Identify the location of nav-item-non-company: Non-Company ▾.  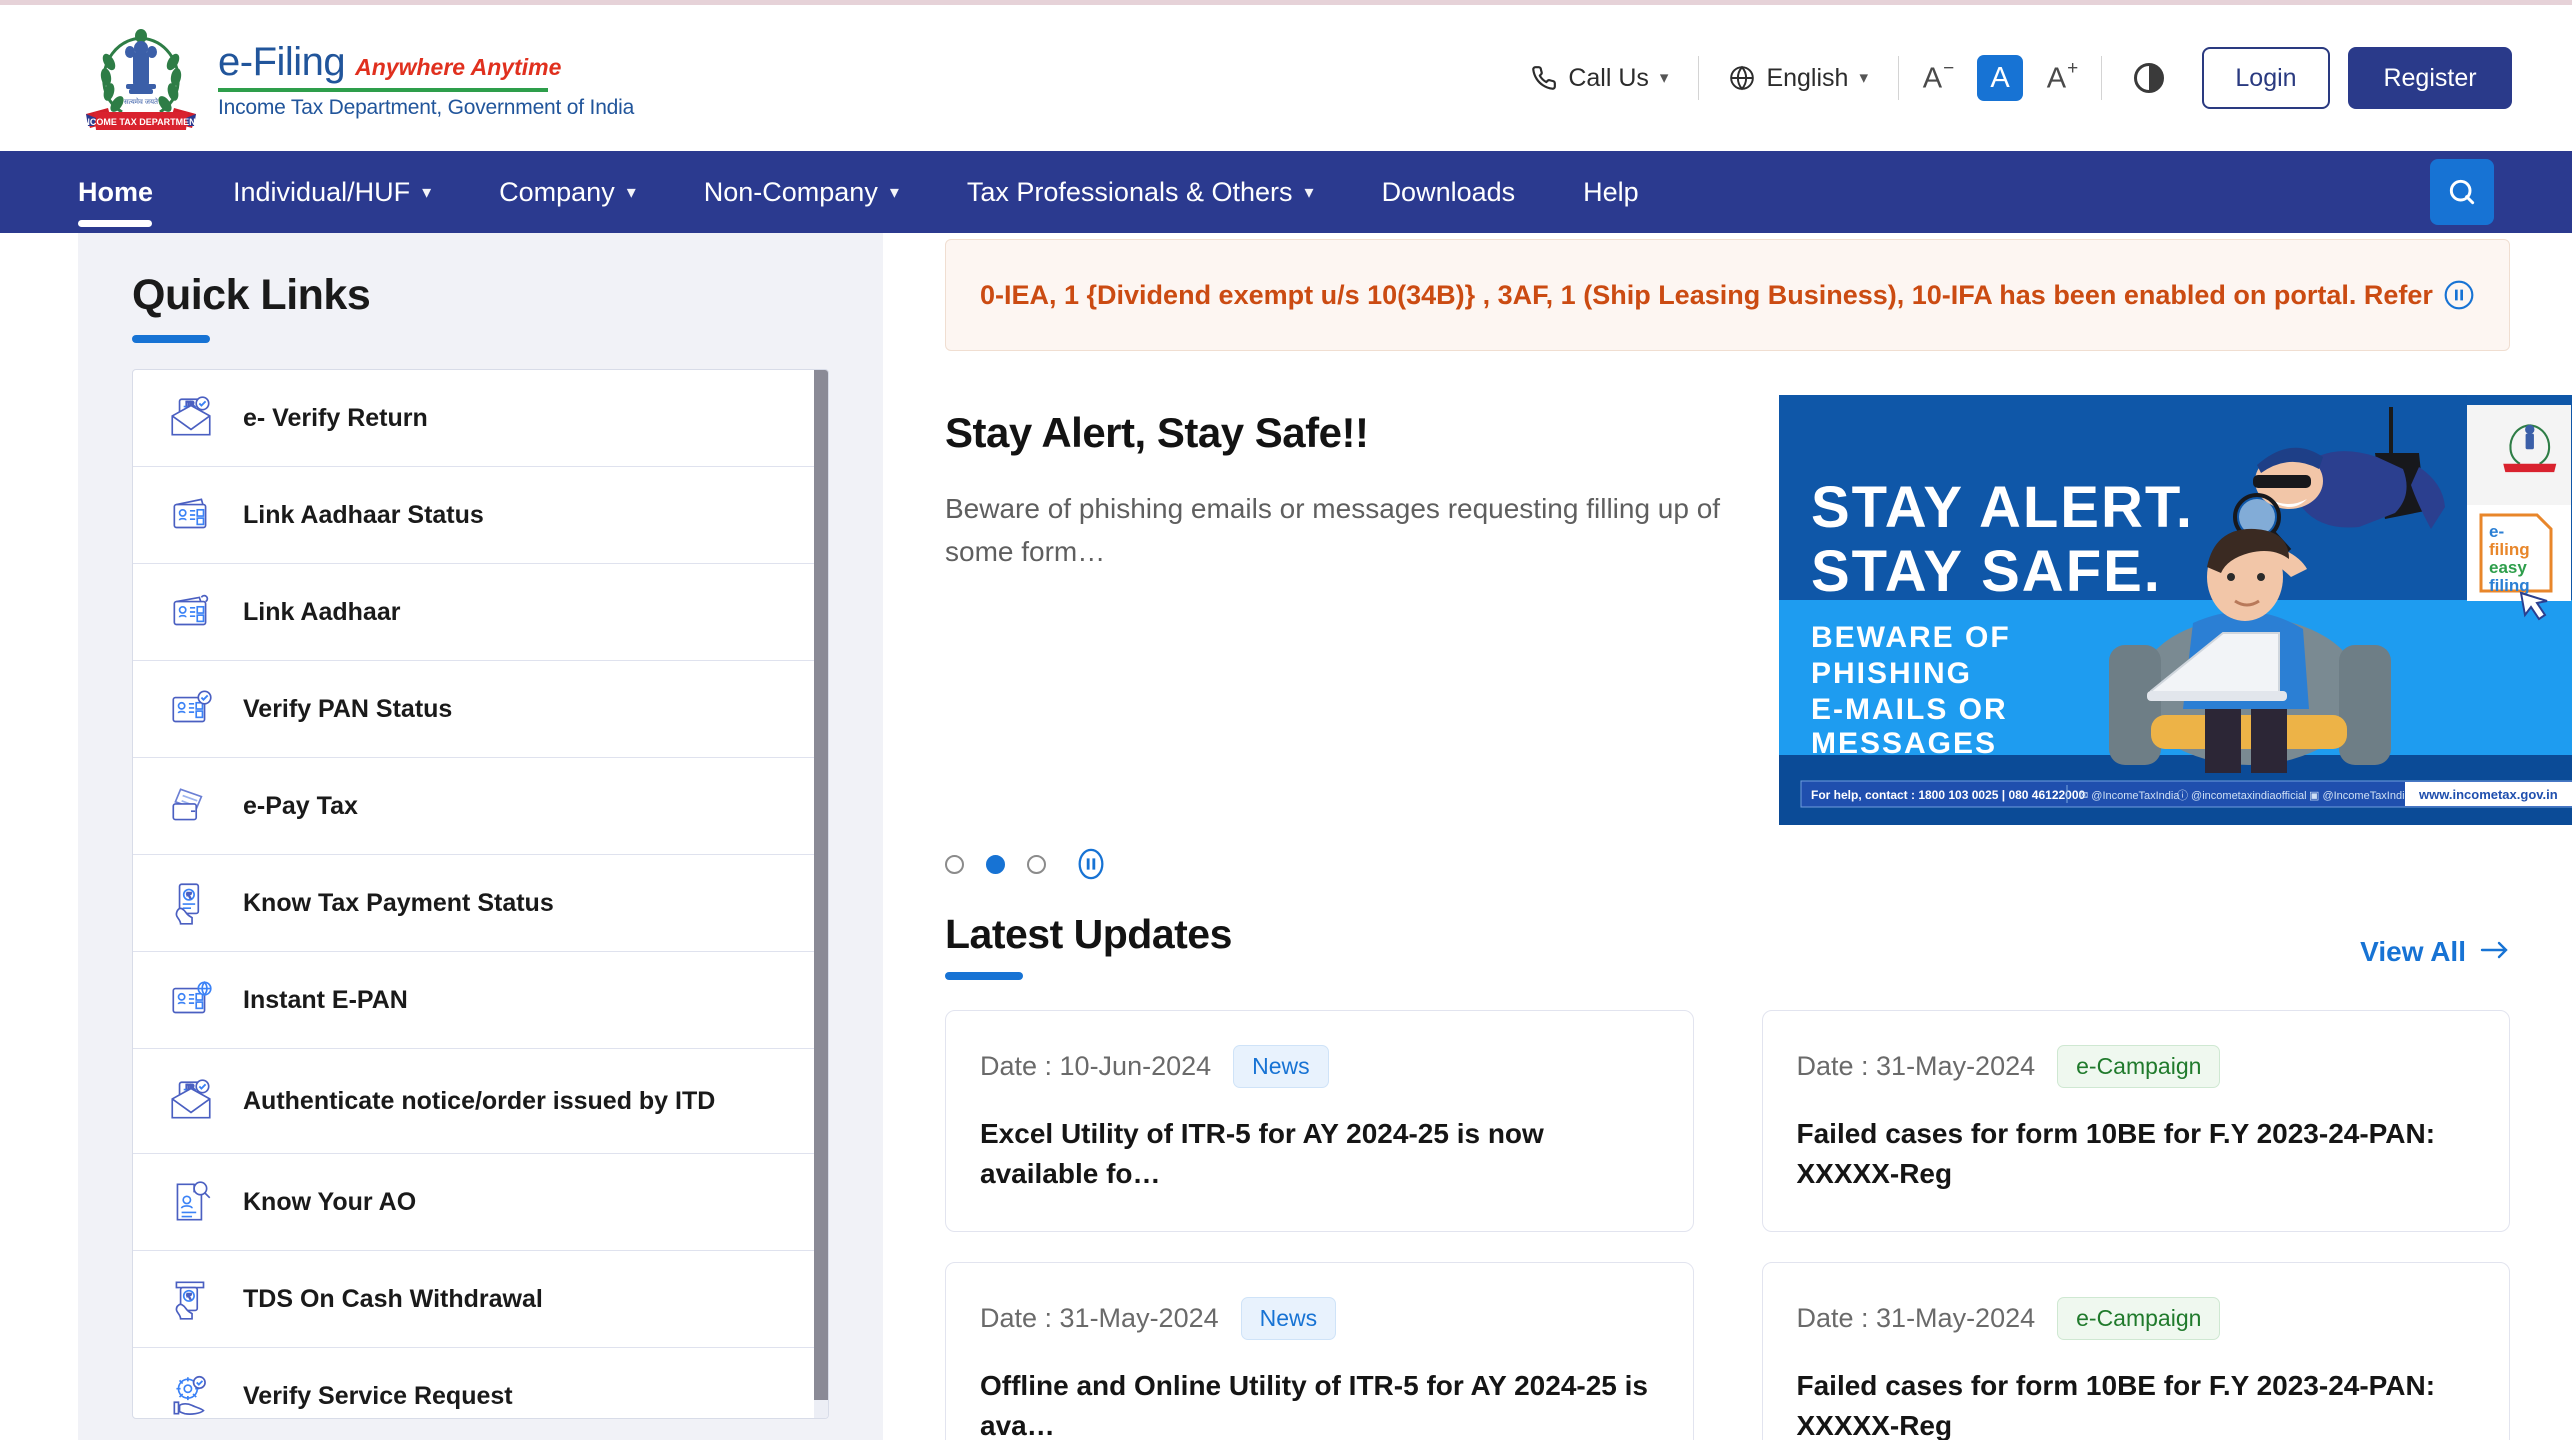
(801, 192).